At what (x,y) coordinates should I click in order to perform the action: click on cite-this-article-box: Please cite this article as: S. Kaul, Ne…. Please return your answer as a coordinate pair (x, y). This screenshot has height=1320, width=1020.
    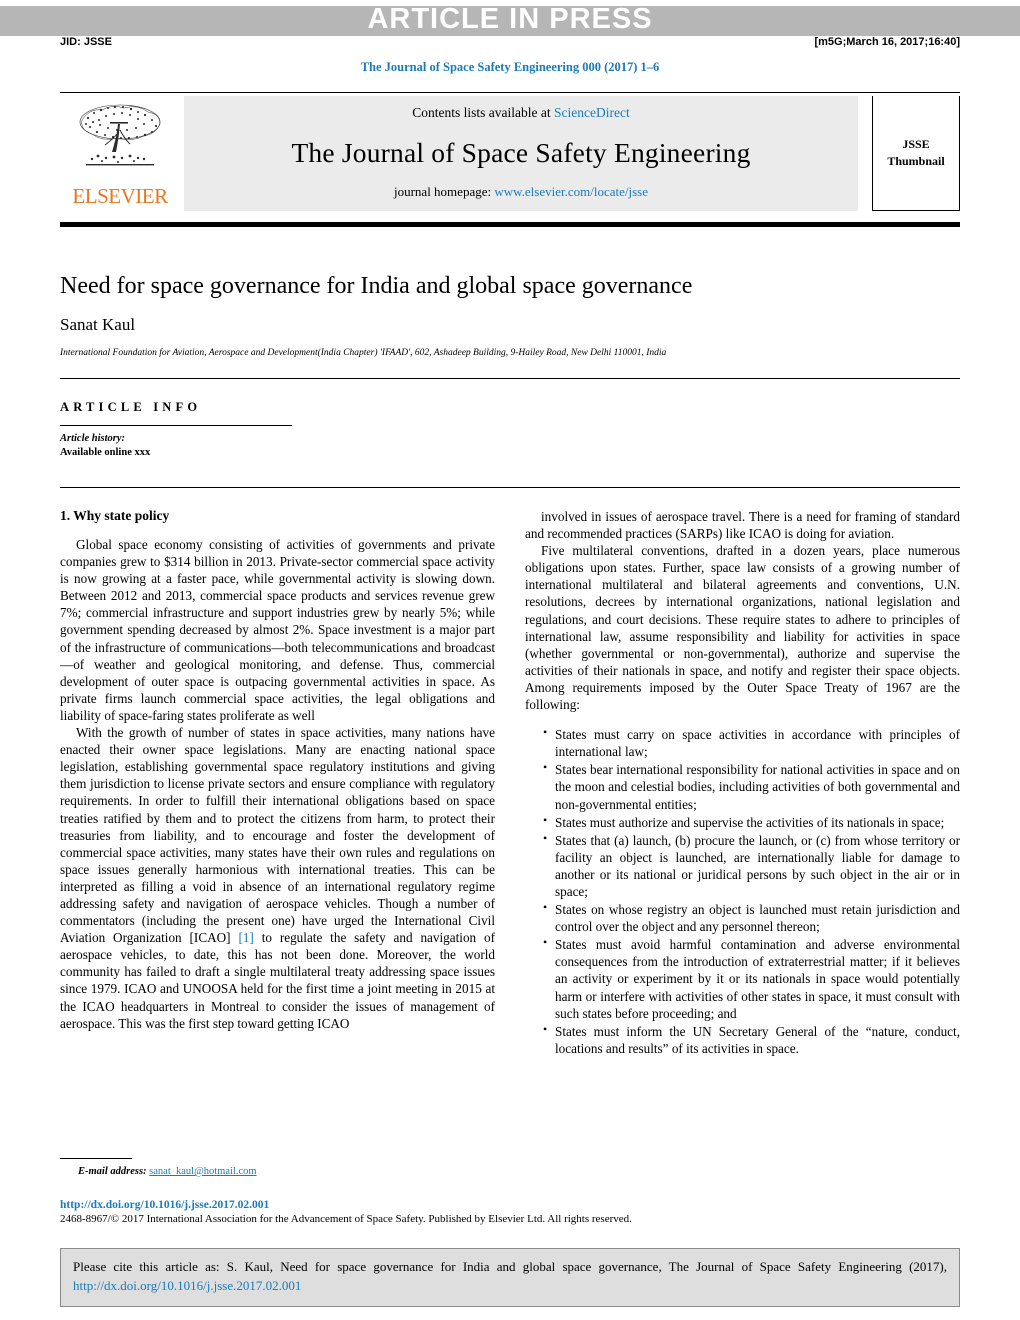
    Looking at the image, I should click on (510, 1277).